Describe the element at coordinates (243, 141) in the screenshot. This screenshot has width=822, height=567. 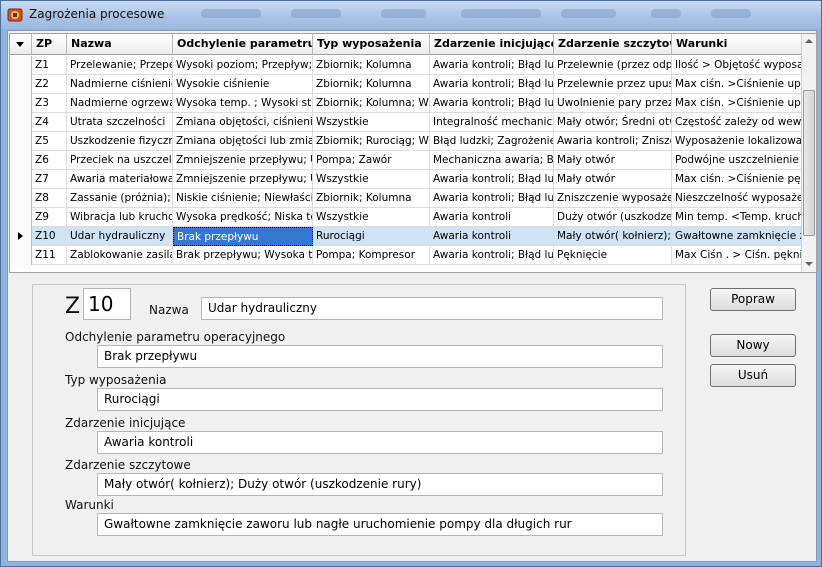
I see `table-cell: Zmiana objętości lub zmiana` at that location.